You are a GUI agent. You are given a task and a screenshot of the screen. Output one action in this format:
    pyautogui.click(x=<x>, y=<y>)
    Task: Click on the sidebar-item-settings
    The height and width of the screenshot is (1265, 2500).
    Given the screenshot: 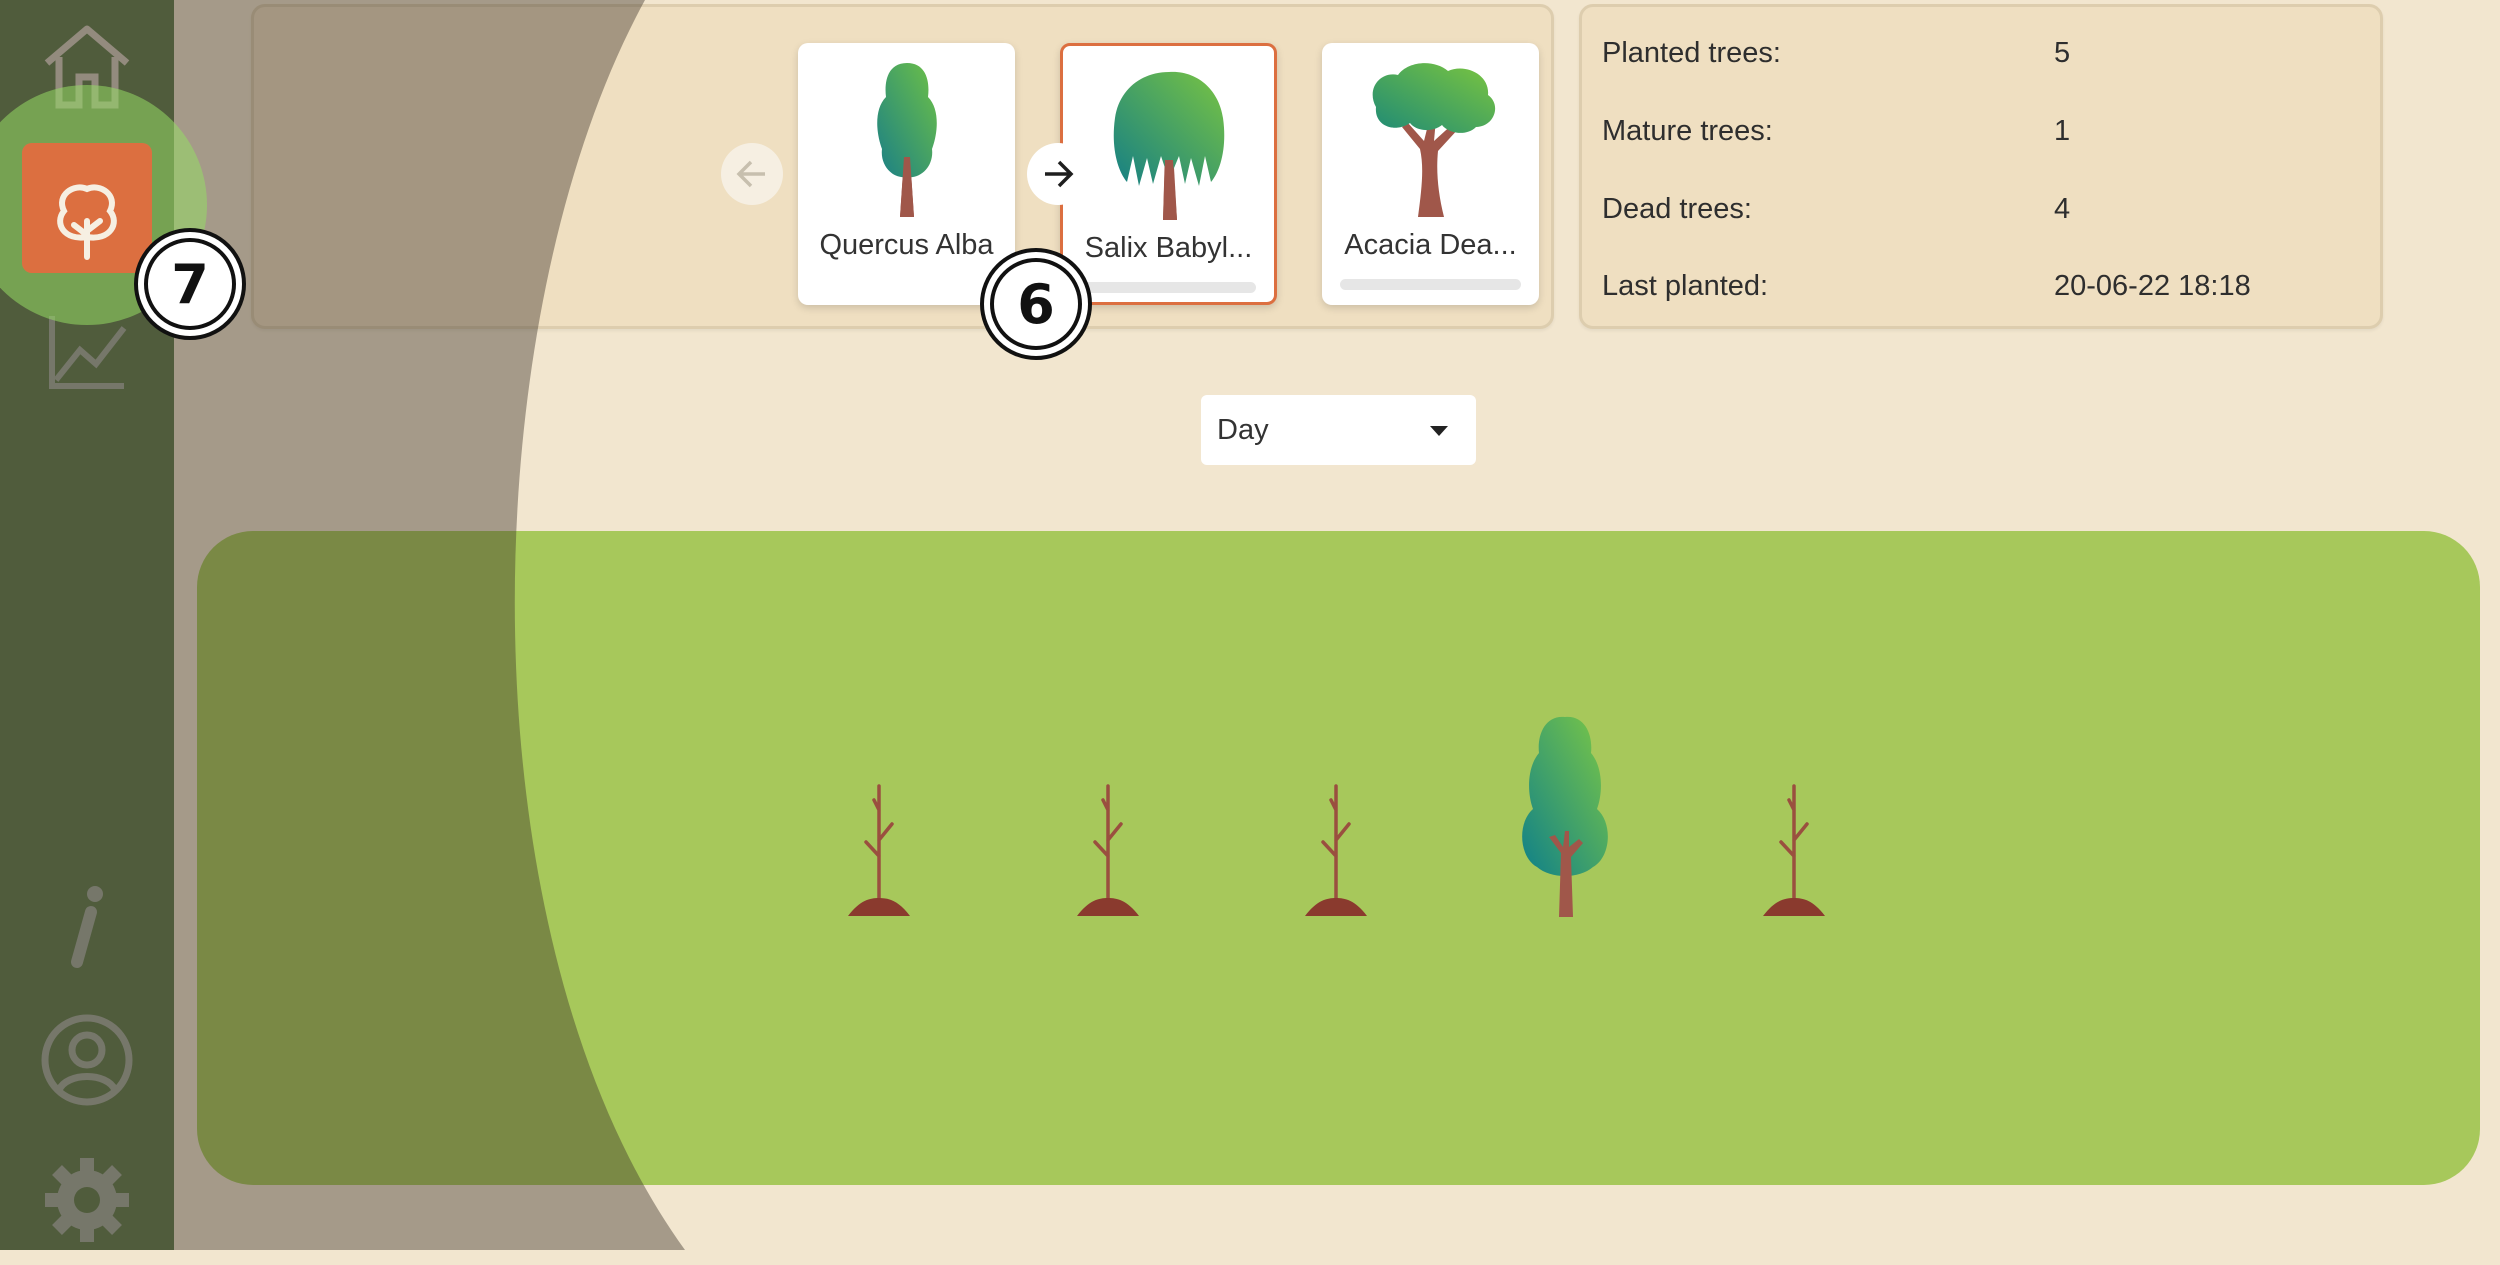 What is the action you would take?
    pyautogui.click(x=87, y=1200)
    